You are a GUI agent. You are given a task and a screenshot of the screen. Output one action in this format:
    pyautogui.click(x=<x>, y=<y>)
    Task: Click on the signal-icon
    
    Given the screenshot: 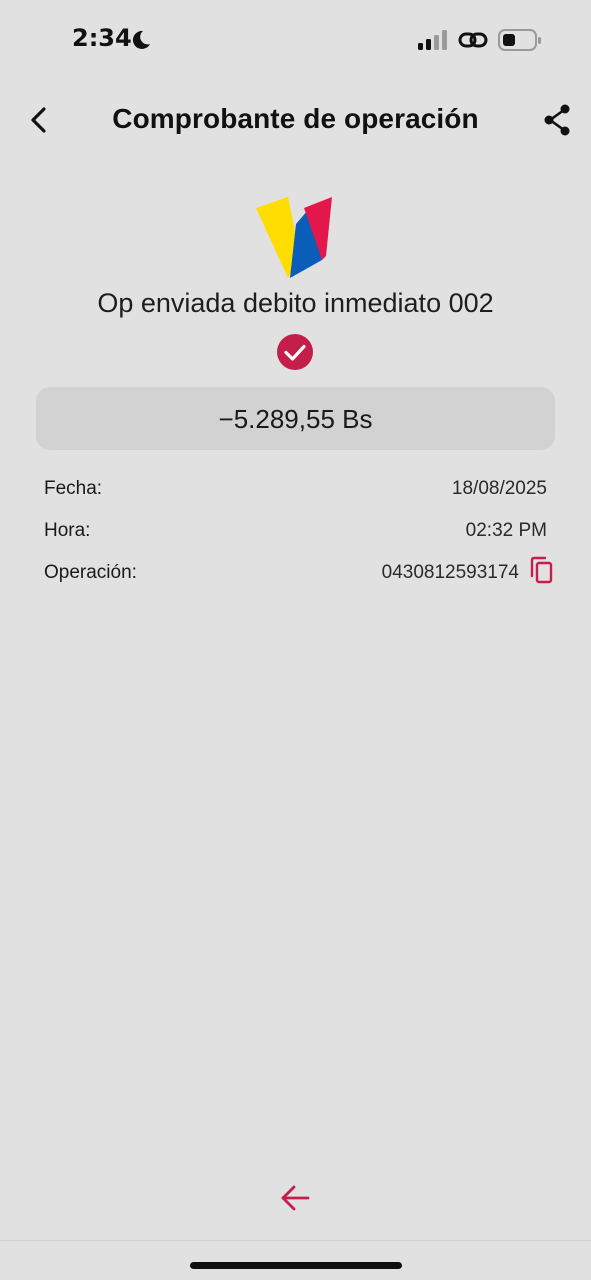 What is the action you would take?
    pyautogui.click(x=432, y=40)
    